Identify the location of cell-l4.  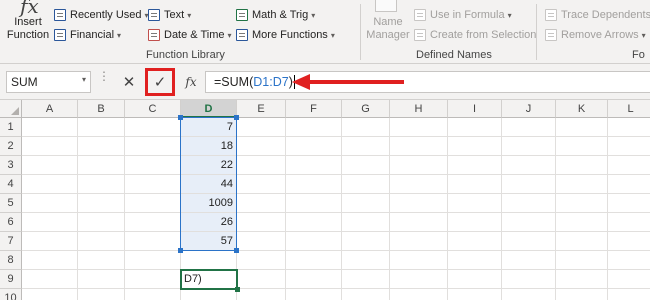
(629, 184).